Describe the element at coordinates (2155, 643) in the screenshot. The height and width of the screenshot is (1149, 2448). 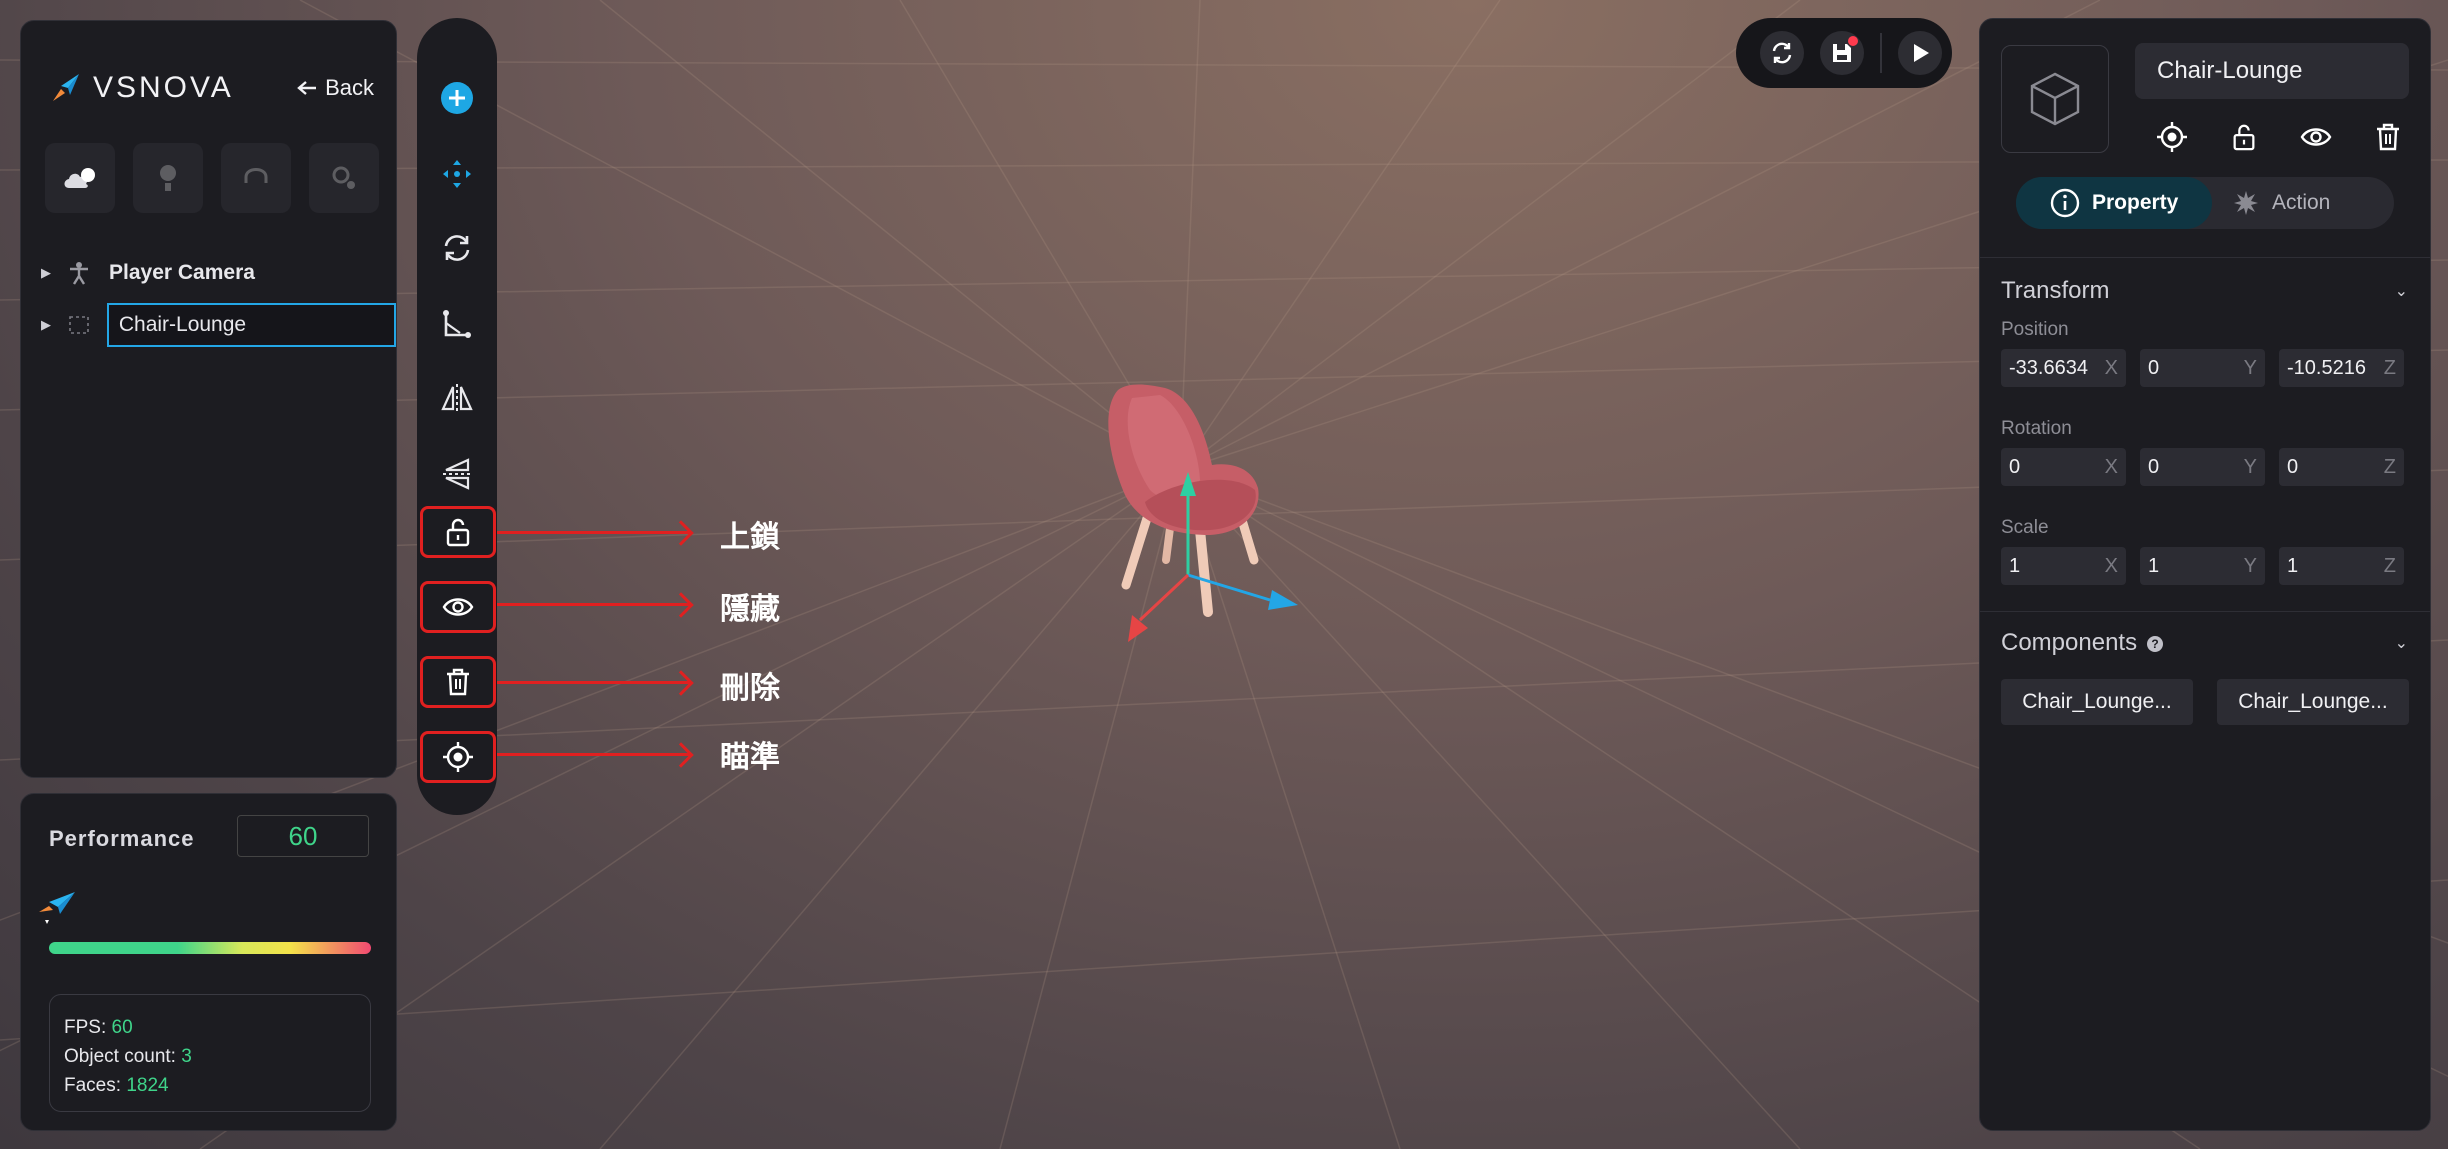
I see `help-icon: ?` at that location.